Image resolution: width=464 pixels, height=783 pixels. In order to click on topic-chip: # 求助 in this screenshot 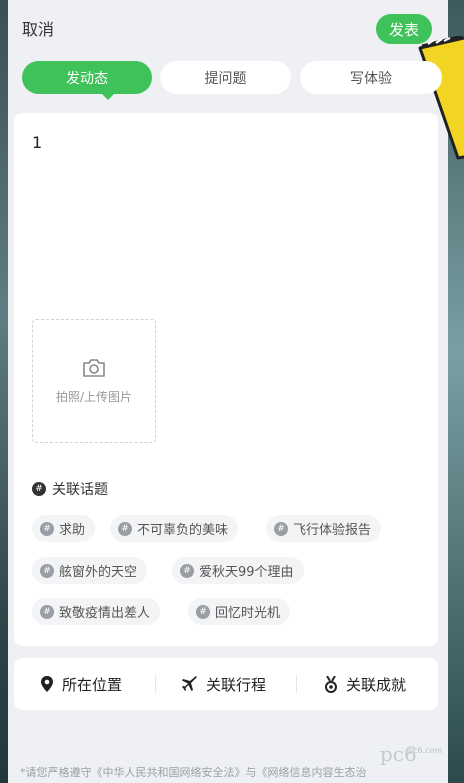, I will do `click(64, 528)`.